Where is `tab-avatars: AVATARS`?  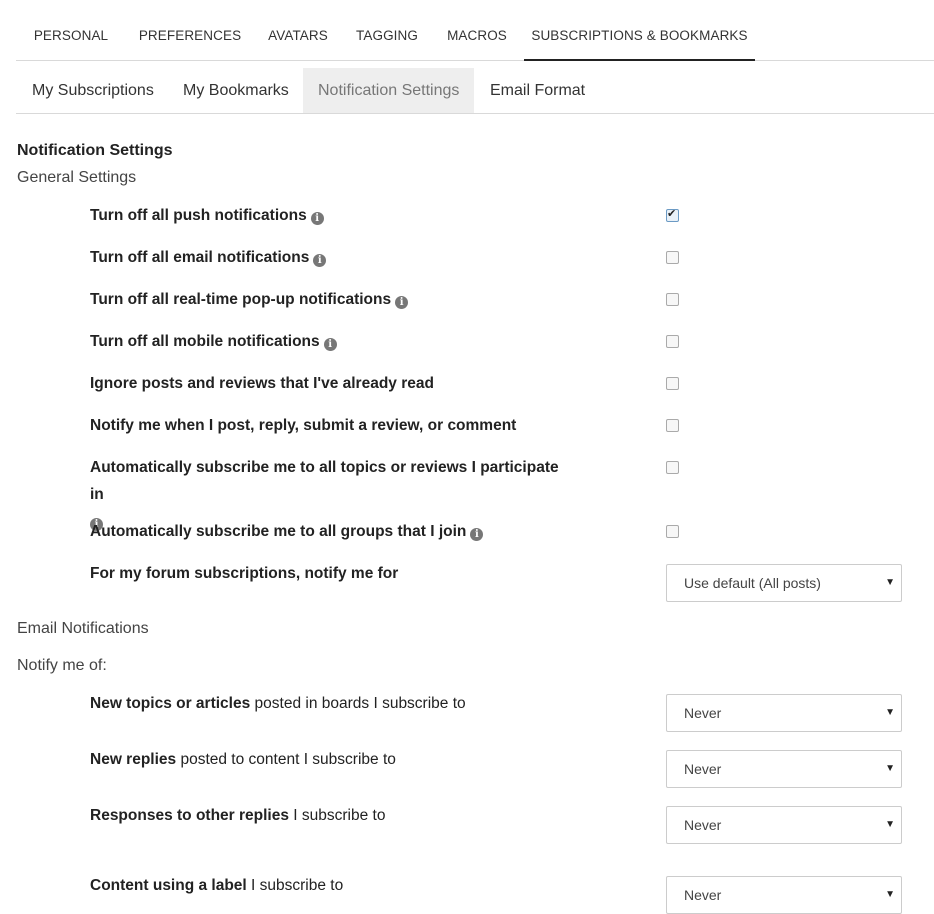
tab-avatars: AVATARS is located at coordinates (298, 30).